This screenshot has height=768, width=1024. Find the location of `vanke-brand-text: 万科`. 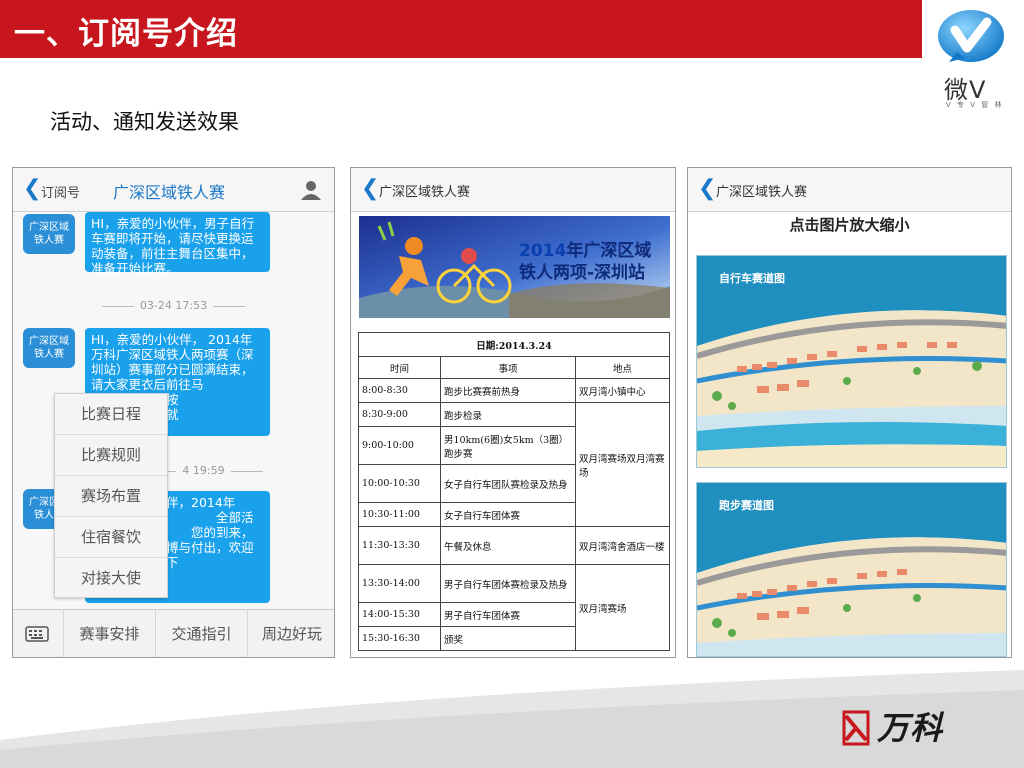

vanke-brand-text: 万科 is located at coordinates (910, 728).